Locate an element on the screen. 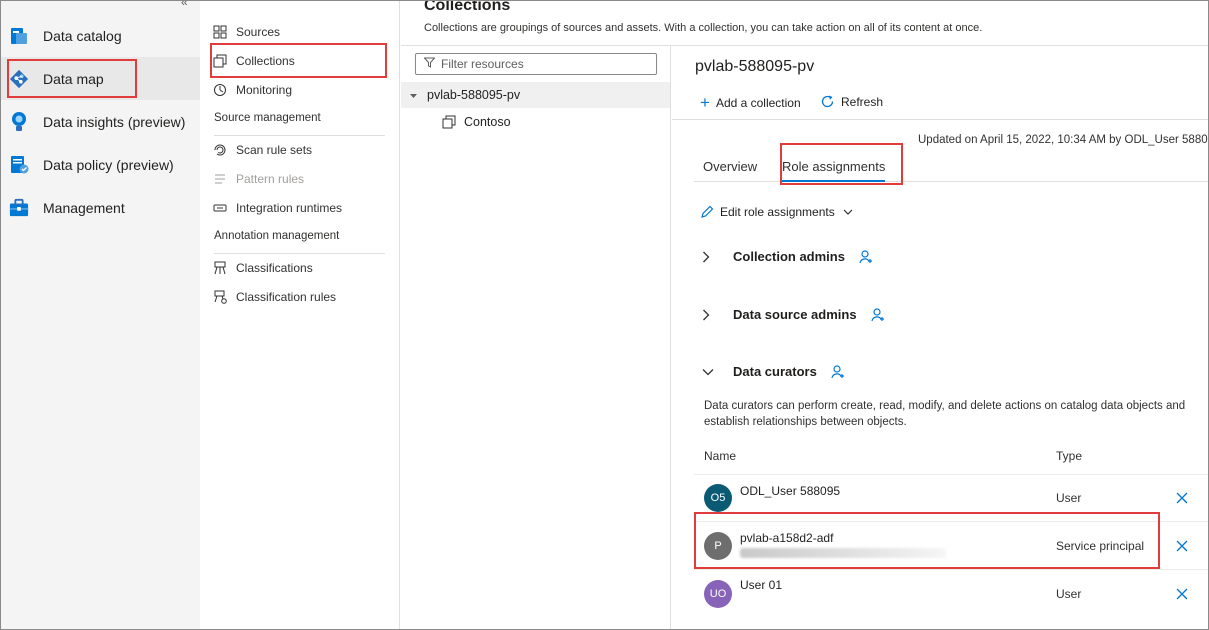  subnav-item-collections: Collections is located at coordinates (253, 61).